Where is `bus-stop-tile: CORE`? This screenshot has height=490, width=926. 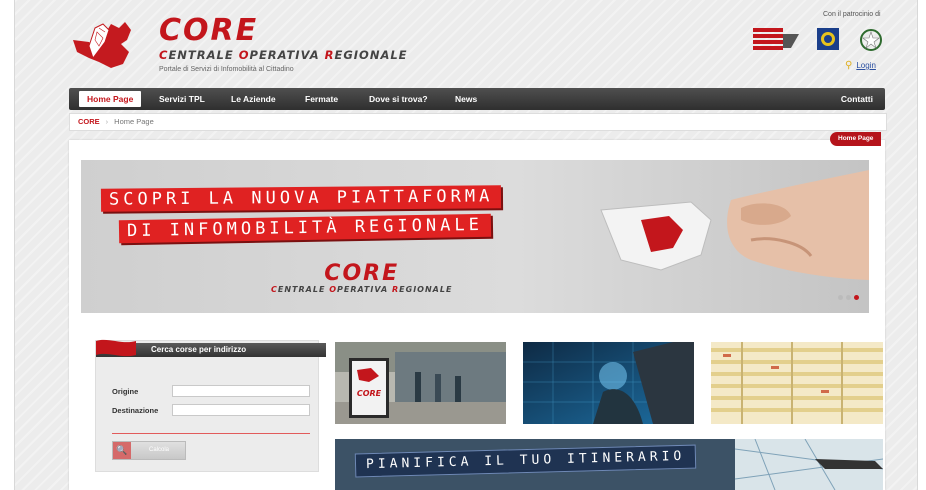
bus-stop-tile: CORE is located at coordinates (420, 383).